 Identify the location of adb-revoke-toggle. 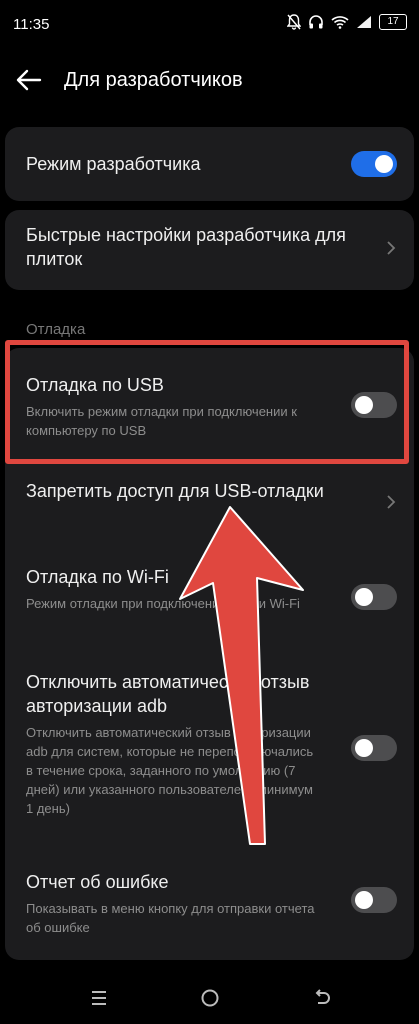
(374, 748).